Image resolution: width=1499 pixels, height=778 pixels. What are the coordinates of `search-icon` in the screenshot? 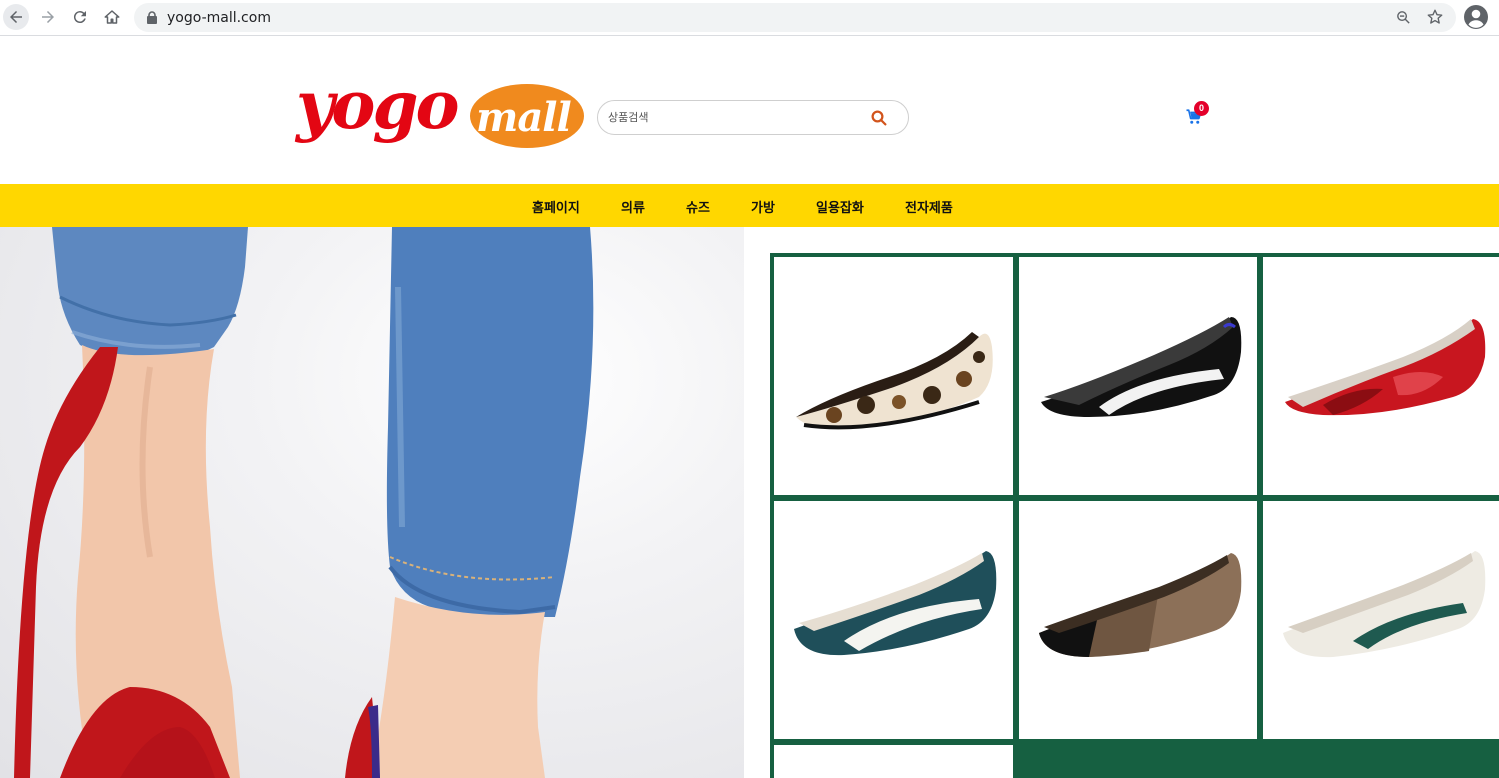 It's located at (879, 118).